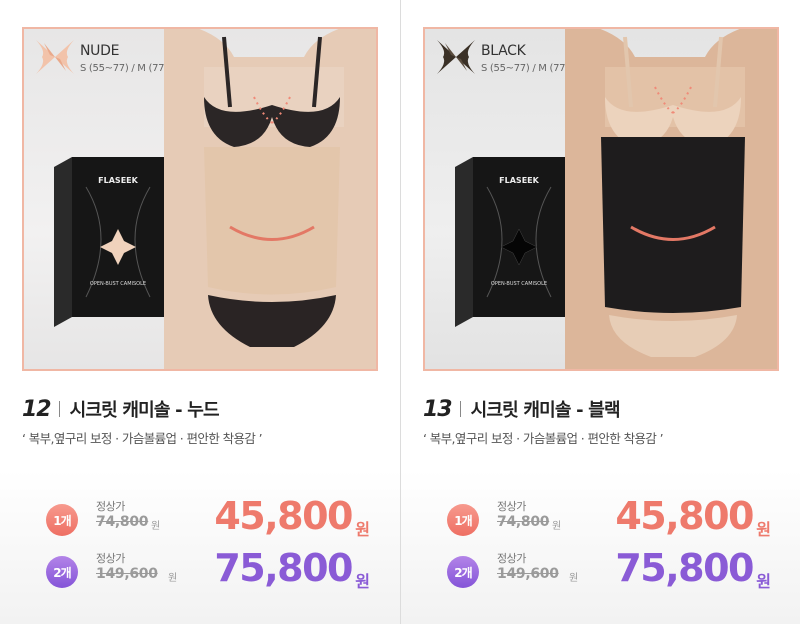 Image resolution: width=800 pixels, height=624 pixels. I want to click on color-name: BLACK, so click(503, 51).